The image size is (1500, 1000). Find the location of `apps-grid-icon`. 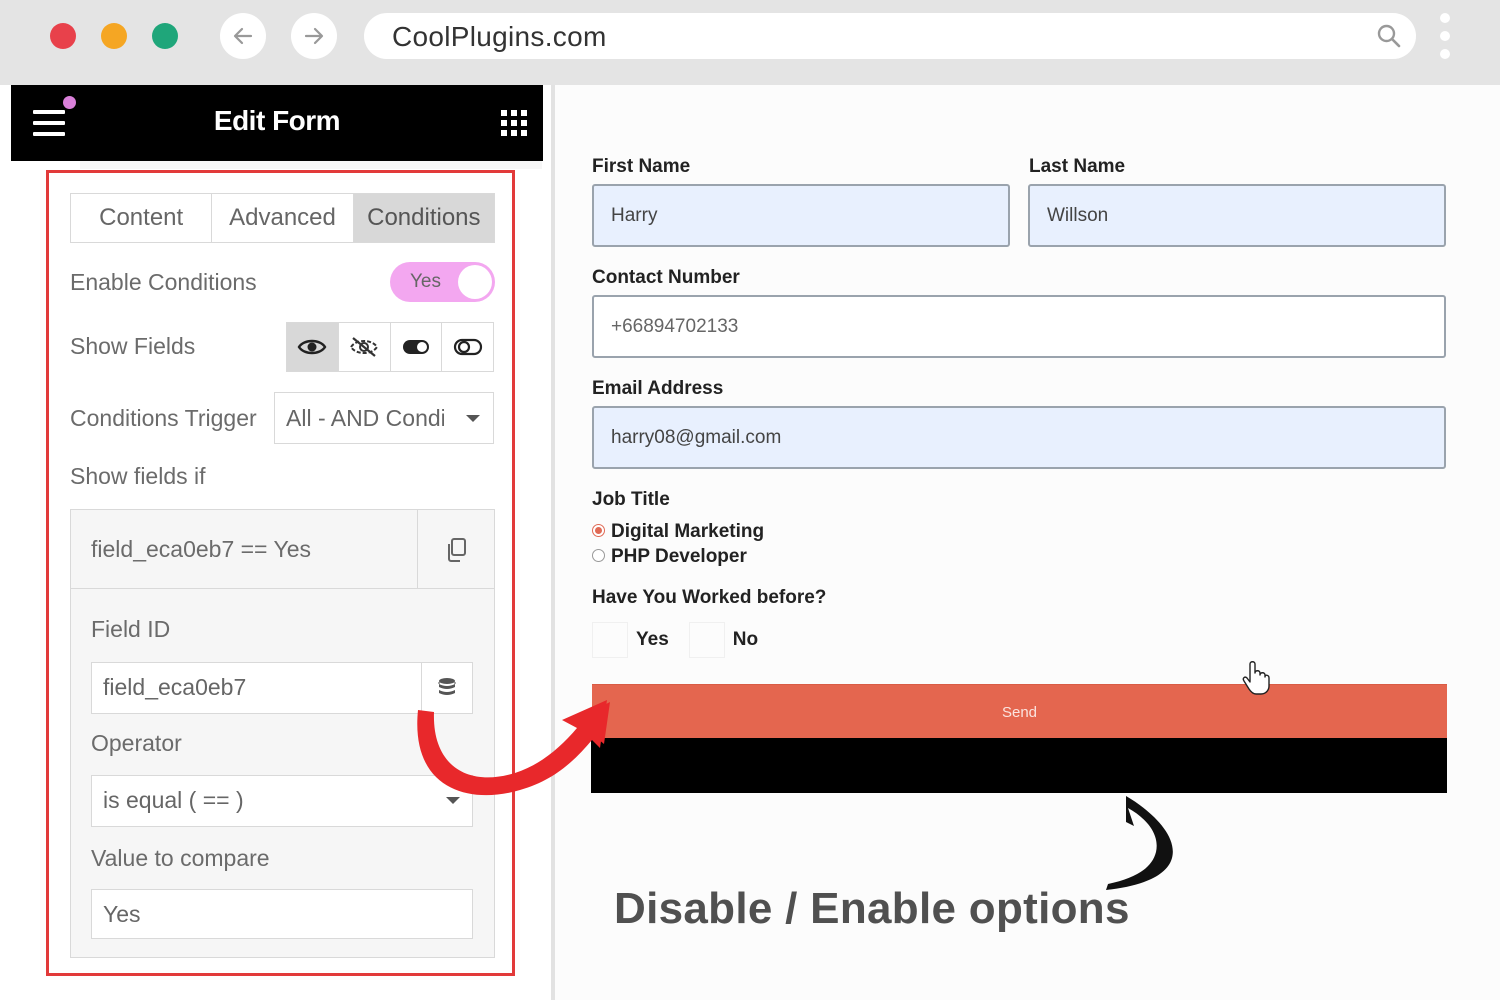

apps-grid-icon is located at coordinates (514, 123).